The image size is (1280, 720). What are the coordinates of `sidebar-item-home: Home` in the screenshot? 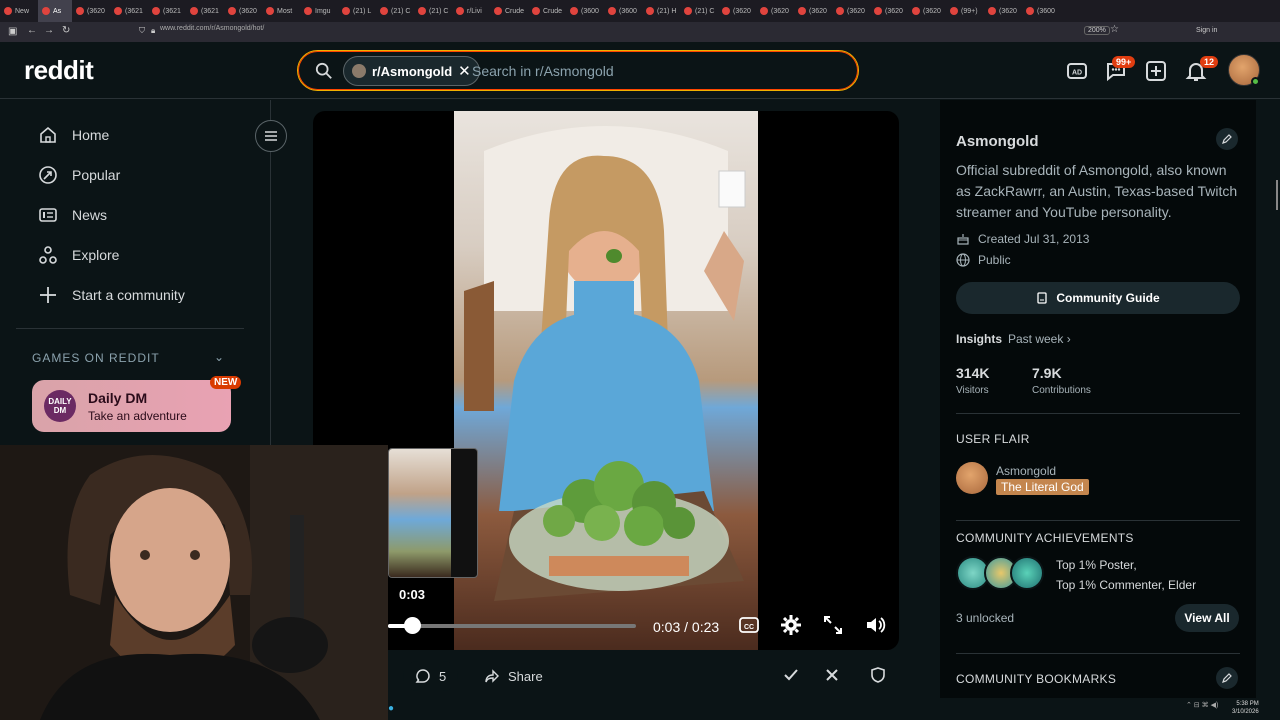 It's located at (73, 135).